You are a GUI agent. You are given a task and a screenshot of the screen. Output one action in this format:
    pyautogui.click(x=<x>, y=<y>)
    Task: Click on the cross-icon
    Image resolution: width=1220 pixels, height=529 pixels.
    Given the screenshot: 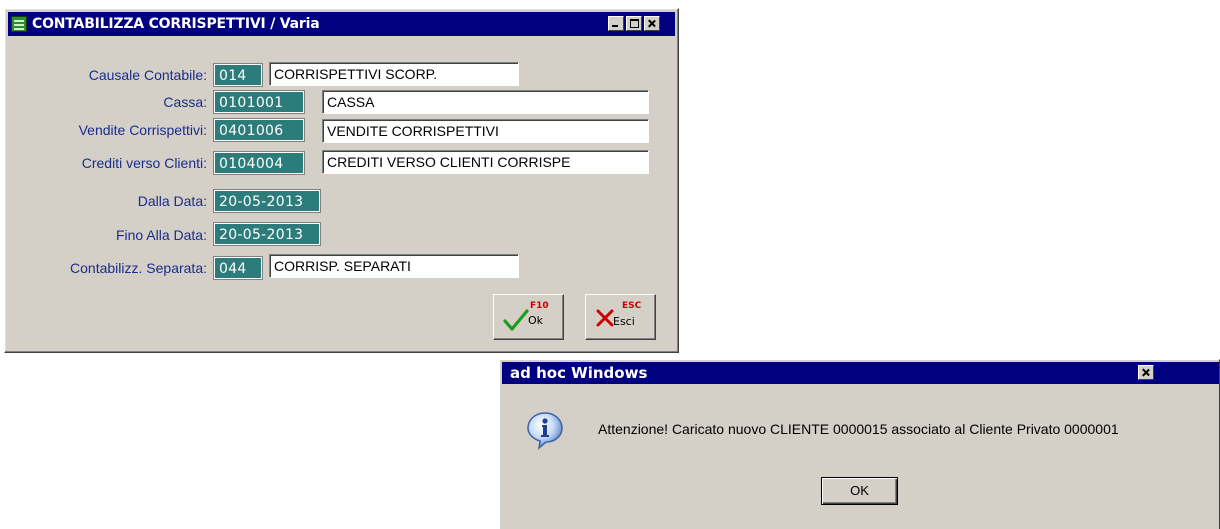 What is the action you would take?
    pyautogui.click(x=605, y=318)
    